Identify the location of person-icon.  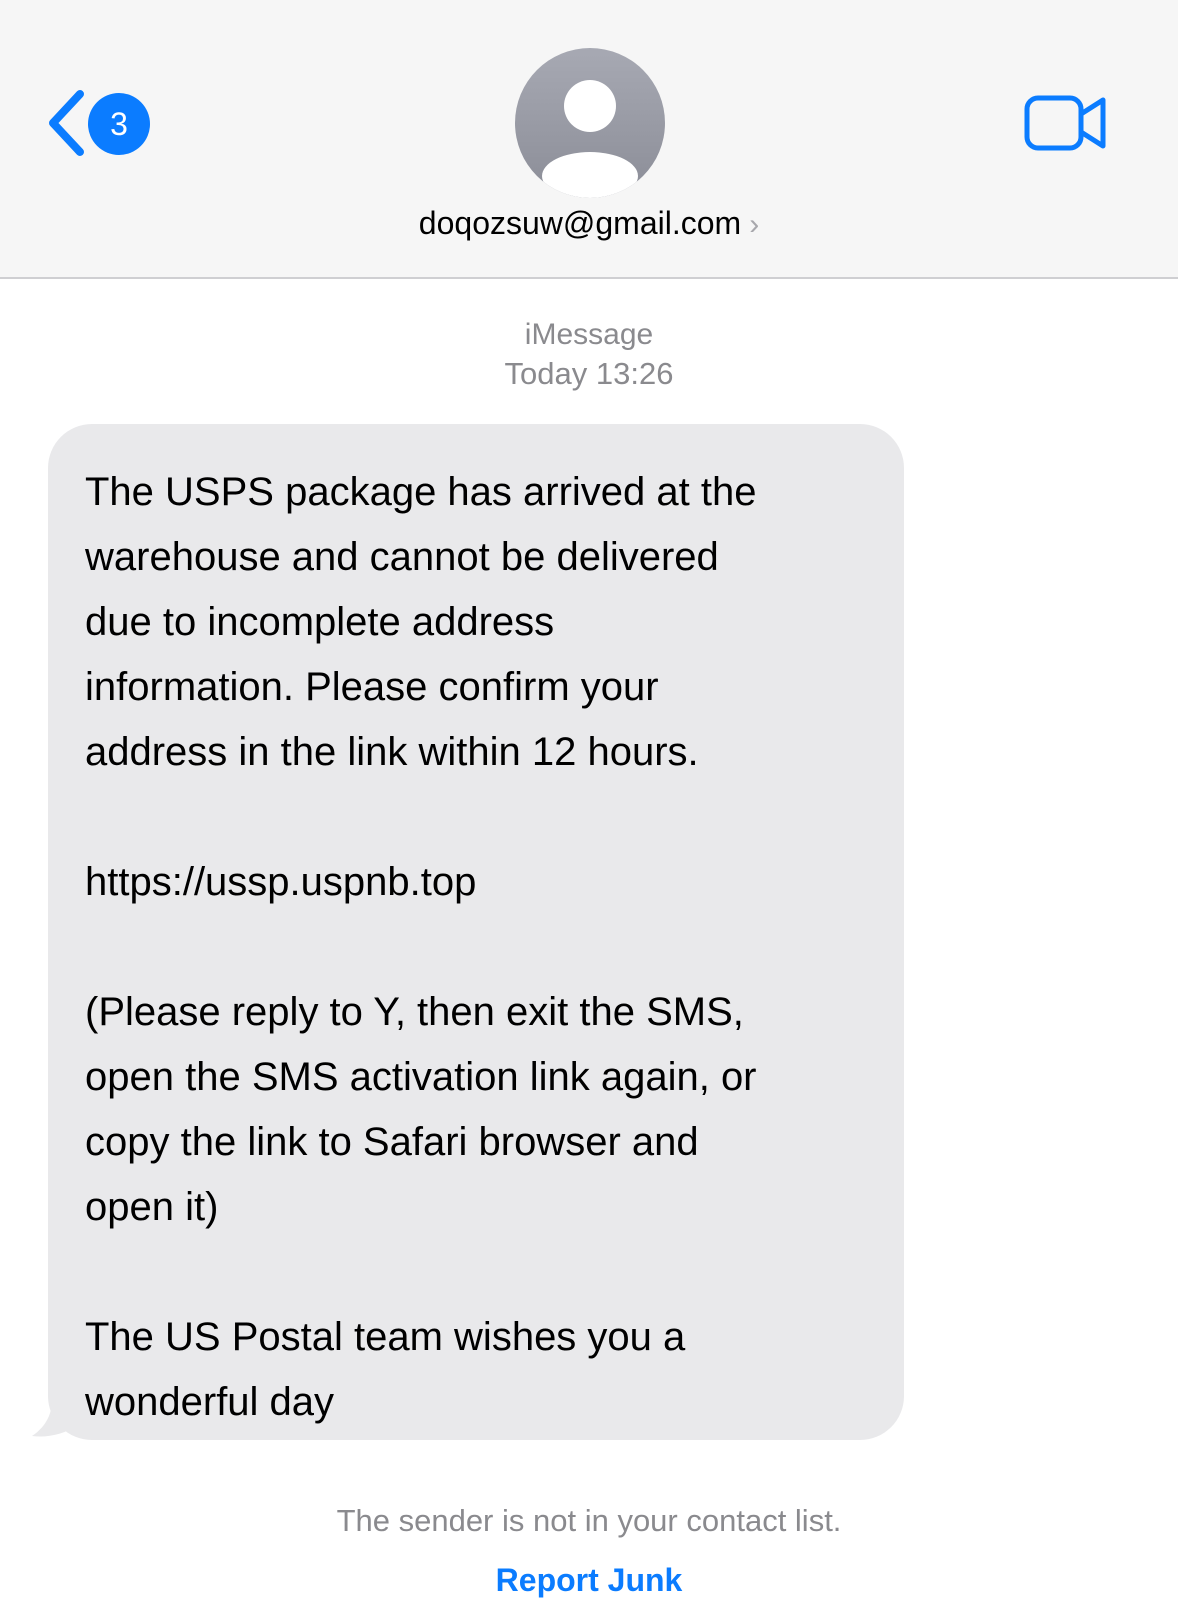
(590, 139).